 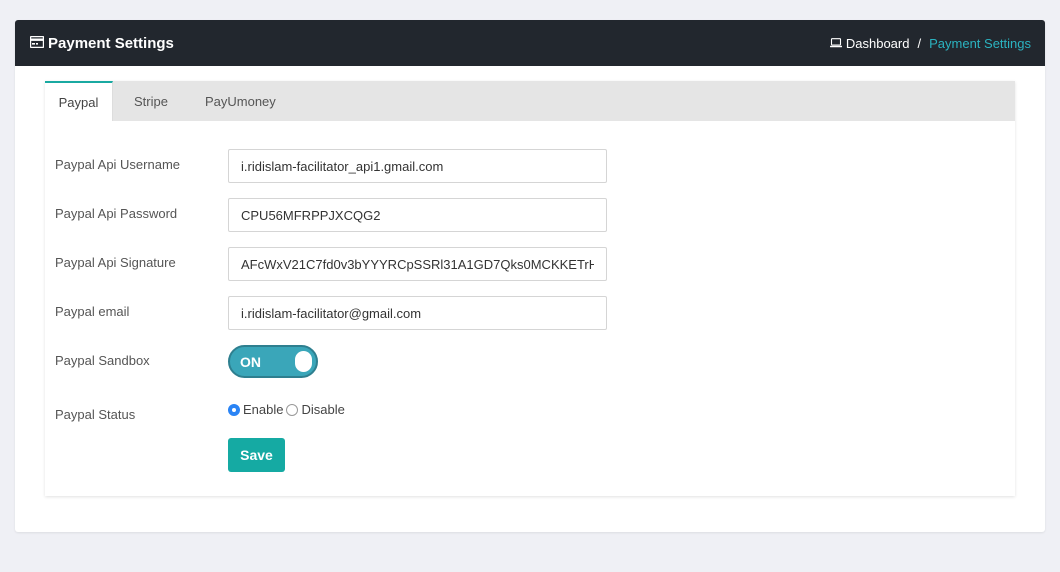 I want to click on api-username-label: Paypal Api Username, so click(x=118, y=164).